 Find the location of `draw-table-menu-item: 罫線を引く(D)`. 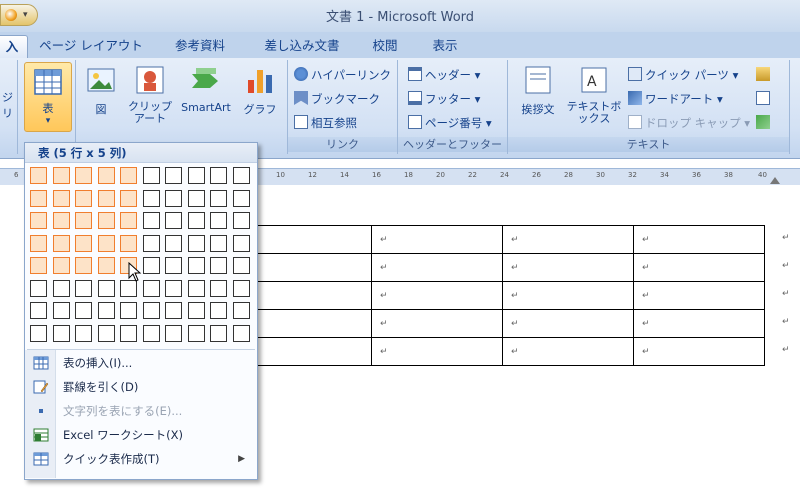

draw-table-menu-item: 罫線を引く(D) is located at coordinates (141, 387).